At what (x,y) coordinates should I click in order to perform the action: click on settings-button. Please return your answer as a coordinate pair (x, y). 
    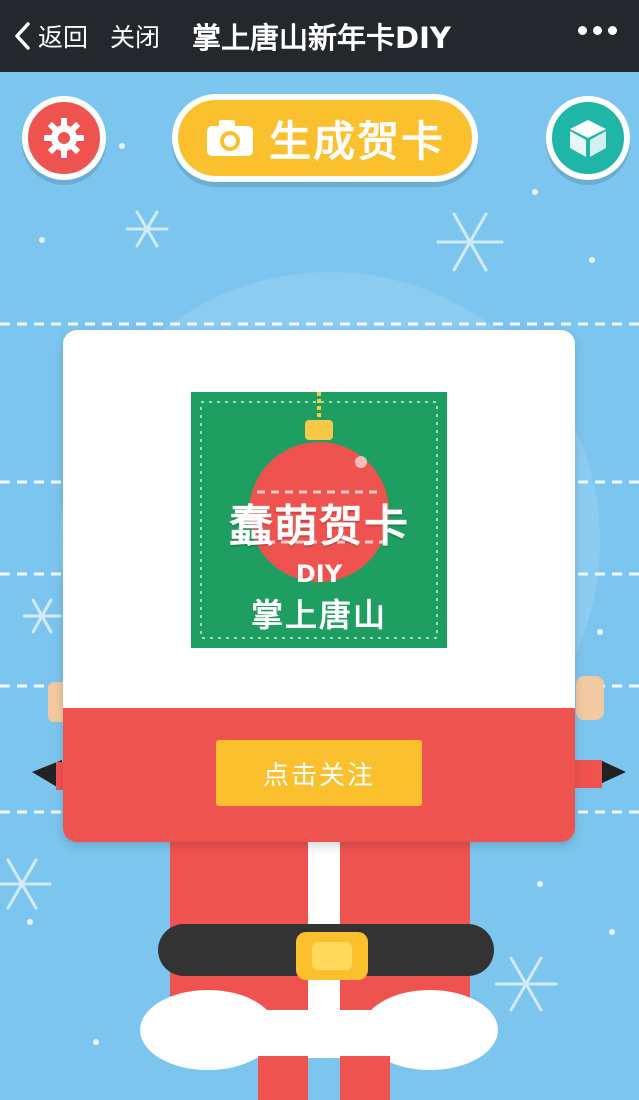
    Looking at the image, I should click on (64, 138).